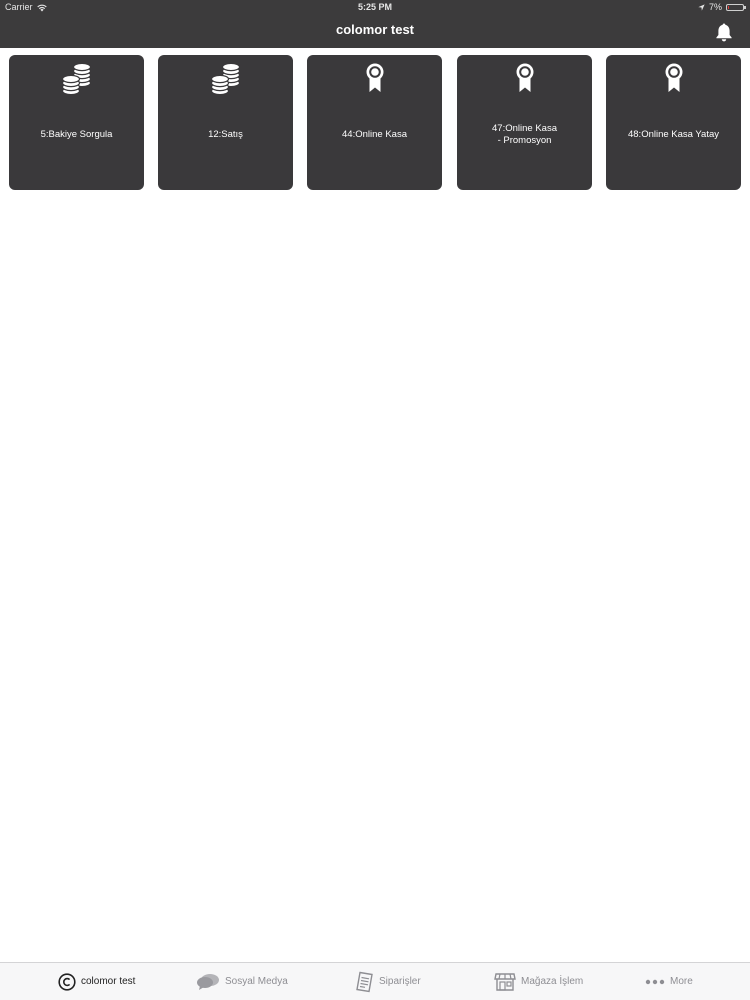  Describe the element at coordinates (701, 7) in the screenshot. I see `location-arrow-icon` at that location.